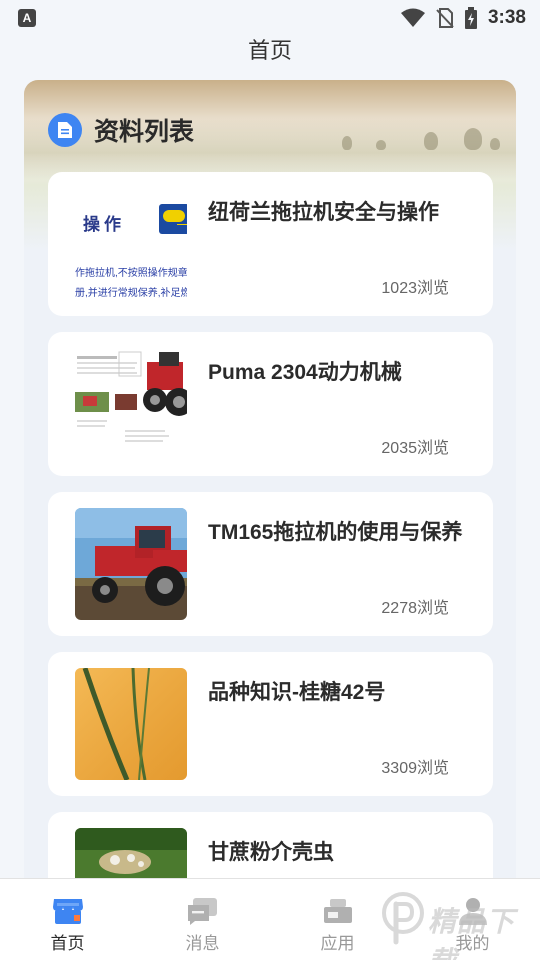 This screenshot has width=540, height=960. Describe the element at coordinates (131, 273) in the screenshot. I see `thumb-text-line: 作拖拉机,不按照操作规章操` at that location.